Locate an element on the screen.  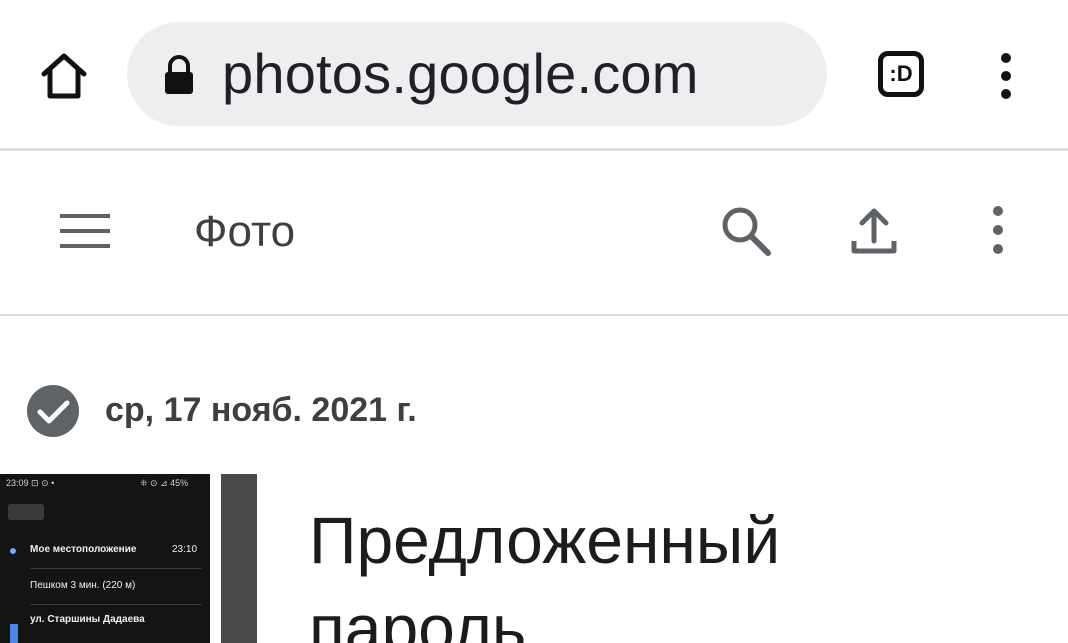
tab-switcher-button: :D is located at coordinates (901, 74).